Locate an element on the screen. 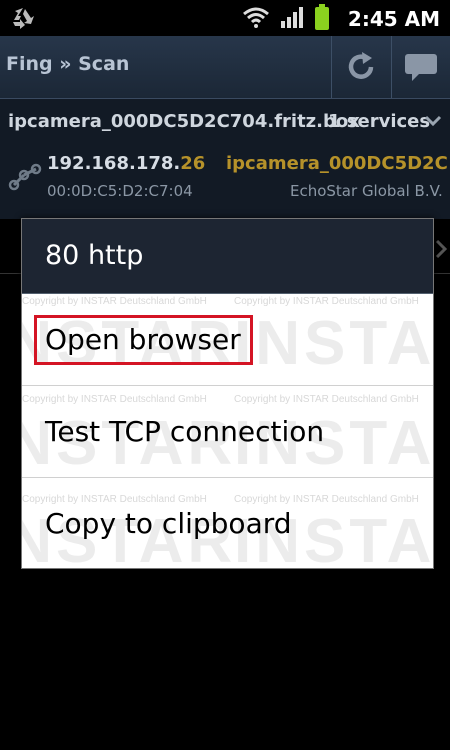 Image resolution: width=450 pixels, height=750 pixels. highlight-box is located at coordinates (143, 340).